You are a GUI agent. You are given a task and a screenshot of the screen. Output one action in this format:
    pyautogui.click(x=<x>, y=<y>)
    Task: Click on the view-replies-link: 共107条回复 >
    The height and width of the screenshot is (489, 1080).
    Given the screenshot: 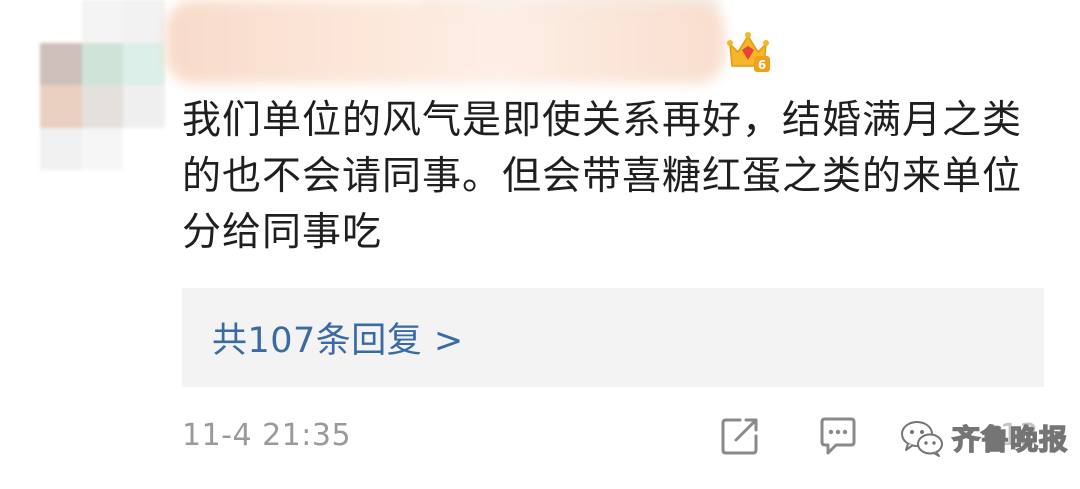 What is the action you would take?
    pyautogui.click(x=338, y=337)
    